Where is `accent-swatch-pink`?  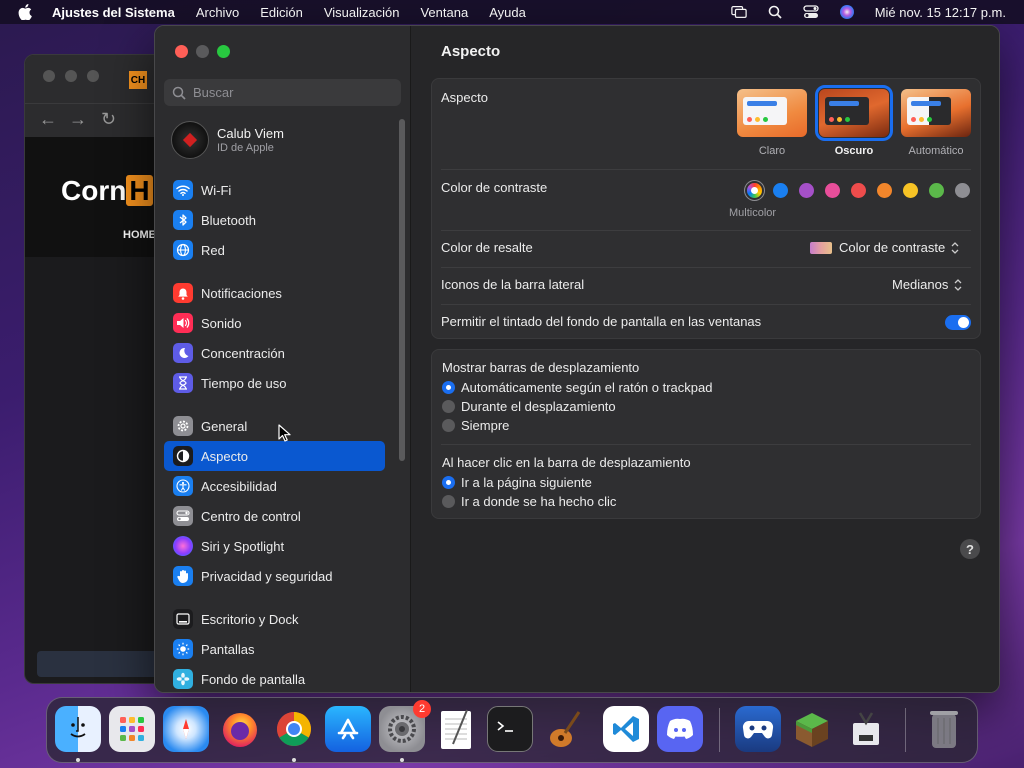
accent-swatch-pink is located at coordinates (832, 190).